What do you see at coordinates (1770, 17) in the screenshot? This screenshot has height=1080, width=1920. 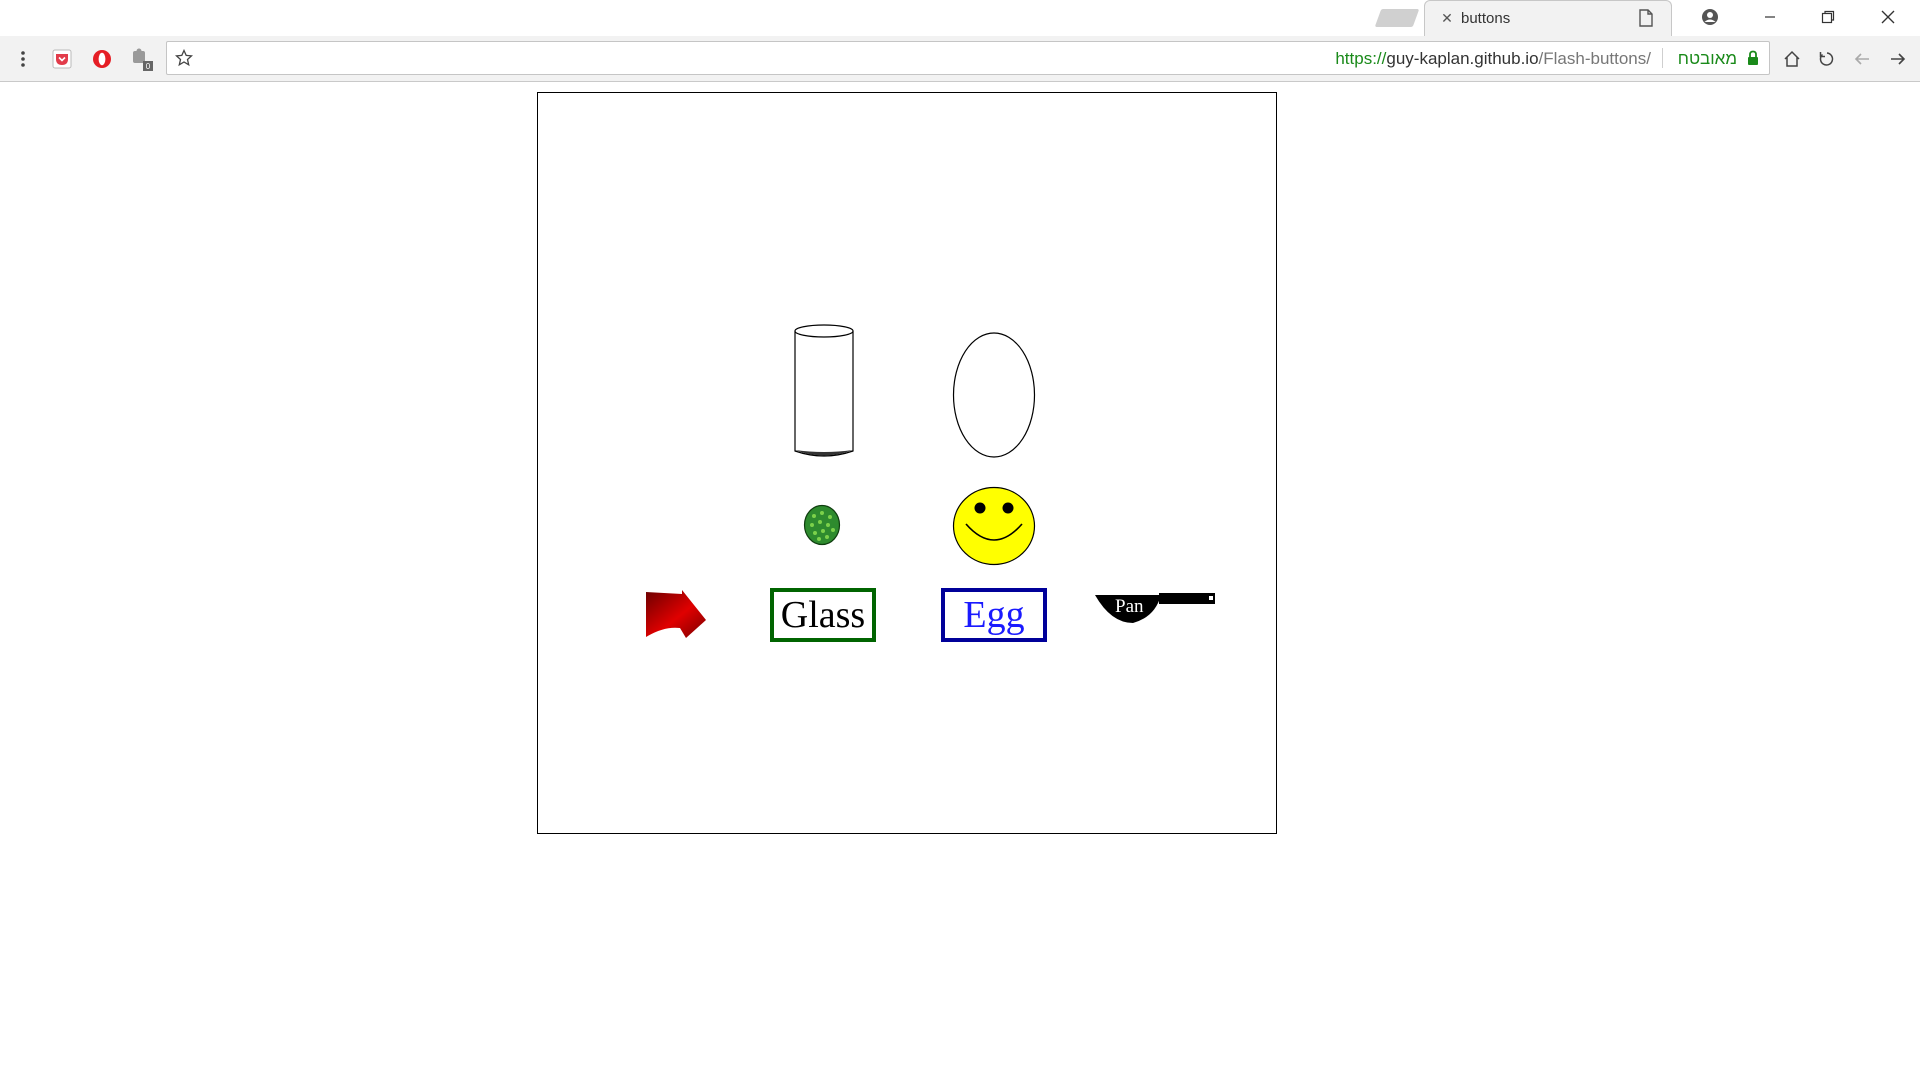 I see `minimize-icon` at bounding box center [1770, 17].